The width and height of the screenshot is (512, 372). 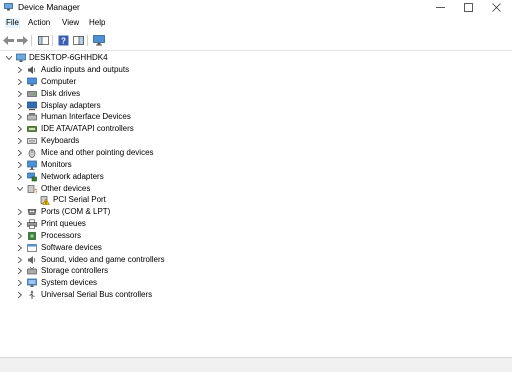 What do you see at coordinates (68, 57) in the screenshot?
I see `tree-root-label: DESKTOP-6GHHDK4` at bounding box center [68, 57].